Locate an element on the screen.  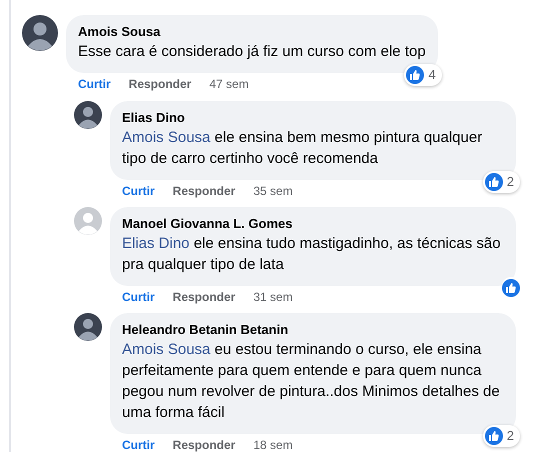
comment-text: Amois Sousa ele ensina bem mesmo pintura qualquer tipo de carro certinho você recomenda is located at coordinates (303, 148).